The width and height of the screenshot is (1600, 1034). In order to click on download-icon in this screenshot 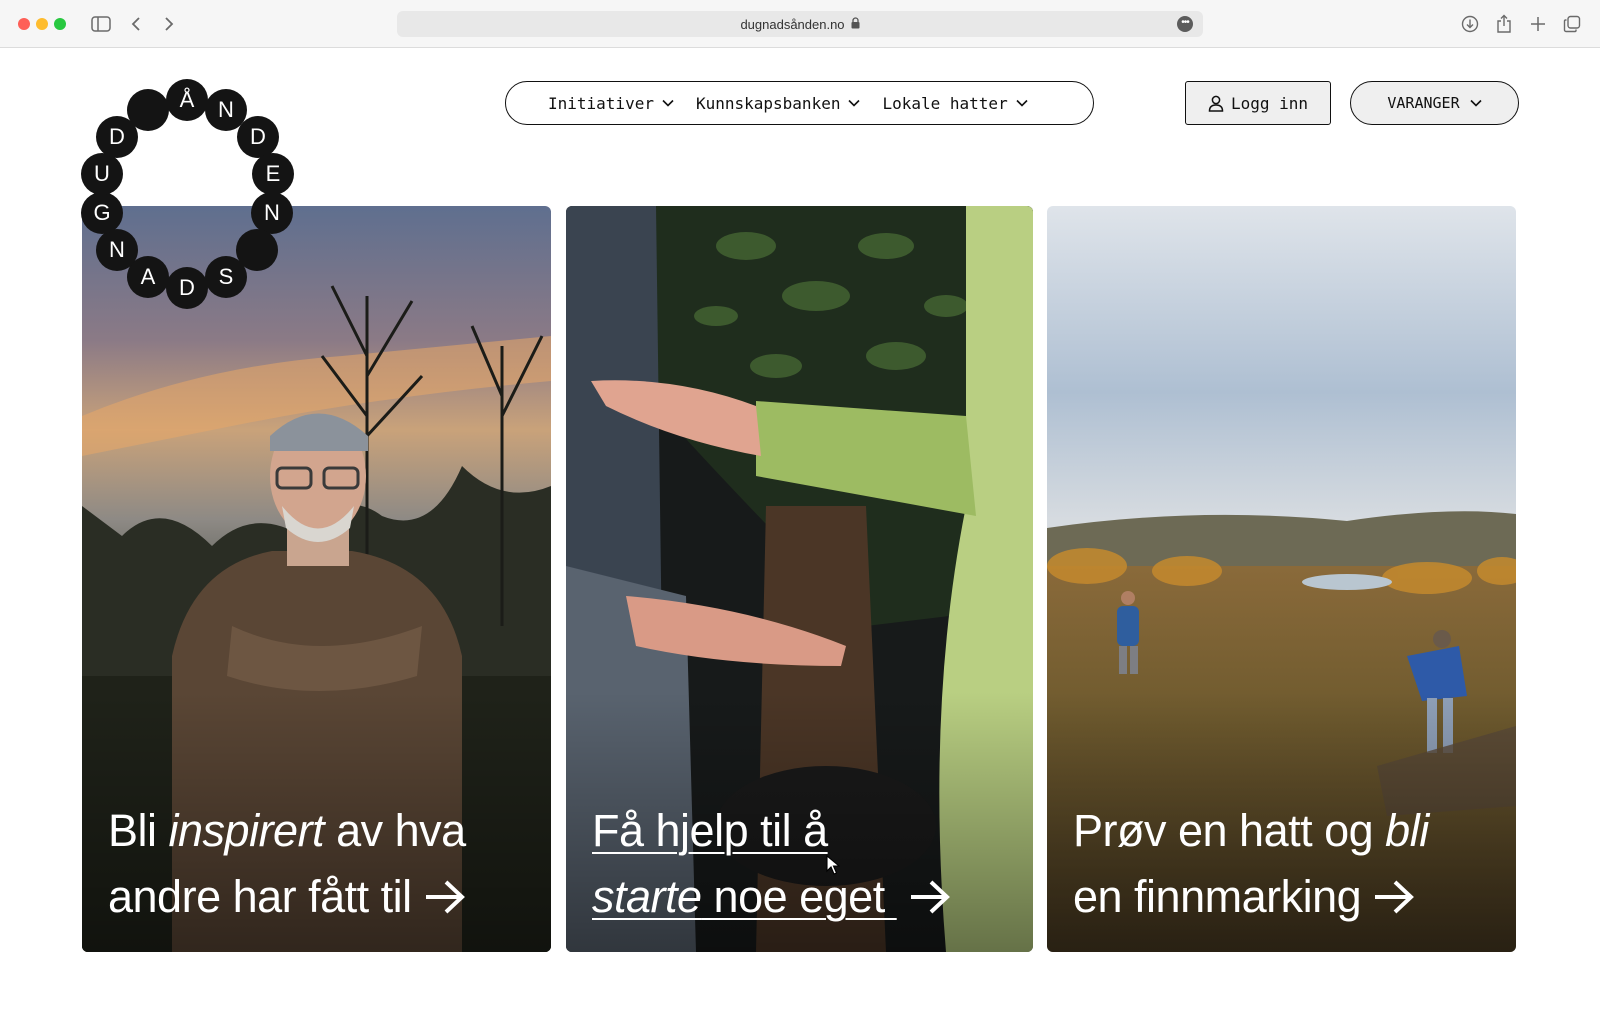, I will do `click(1470, 24)`.